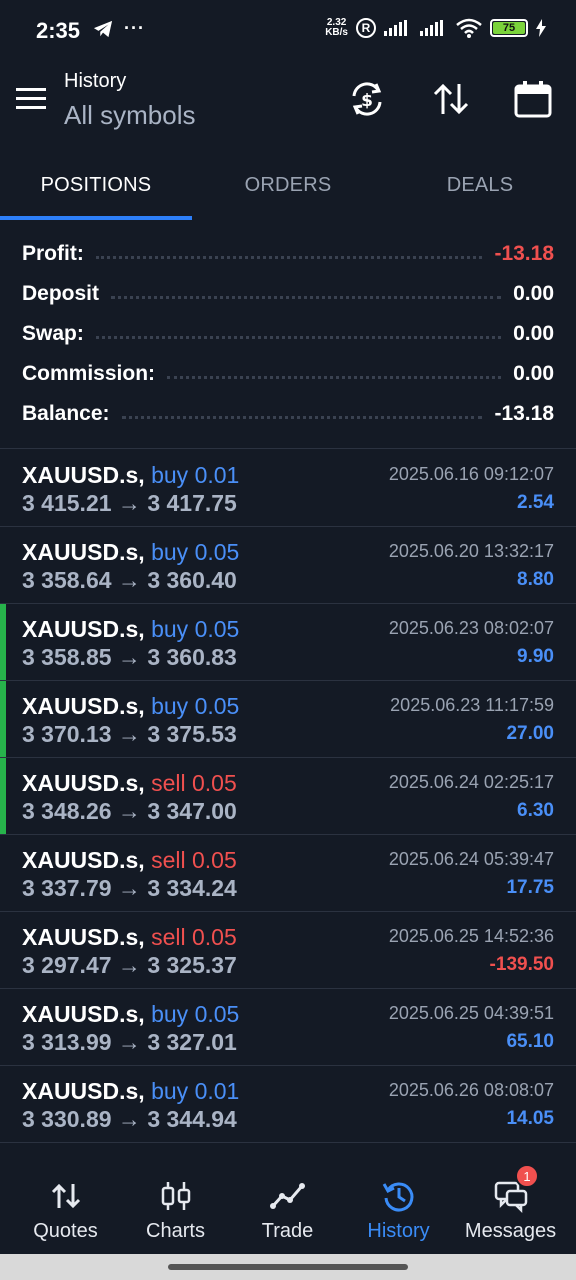 The width and height of the screenshot is (576, 1280). I want to click on position-title: XAUUSD.s, buy 0.01, so click(130, 1091).